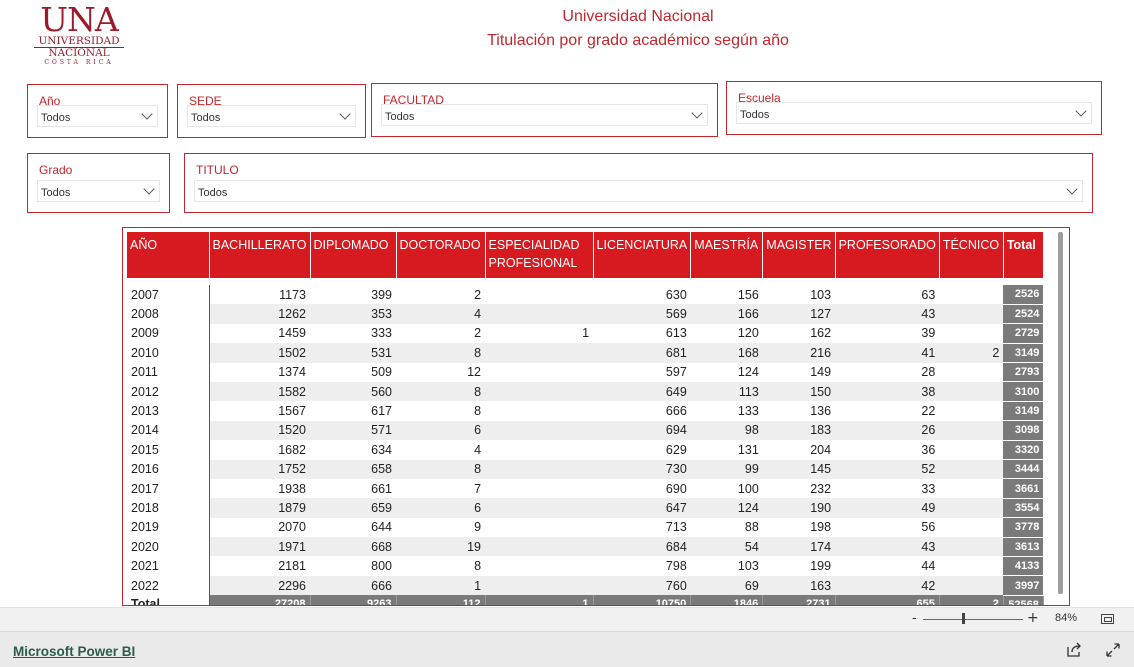 This screenshot has height=667, width=1134. I want to click on cell-diplomado: 634, so click(353, 450).